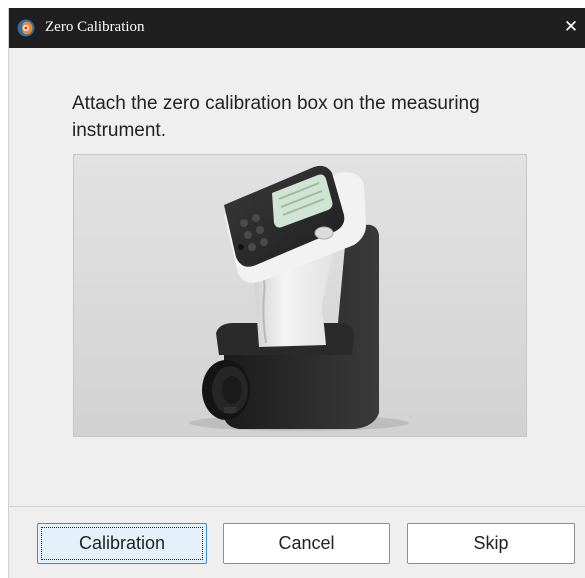 The image size is (585, 578). What do you see at coordinates (571, 27) in the screenshot?
I see `close-icon: ✕` at bounding box center [571, 27].